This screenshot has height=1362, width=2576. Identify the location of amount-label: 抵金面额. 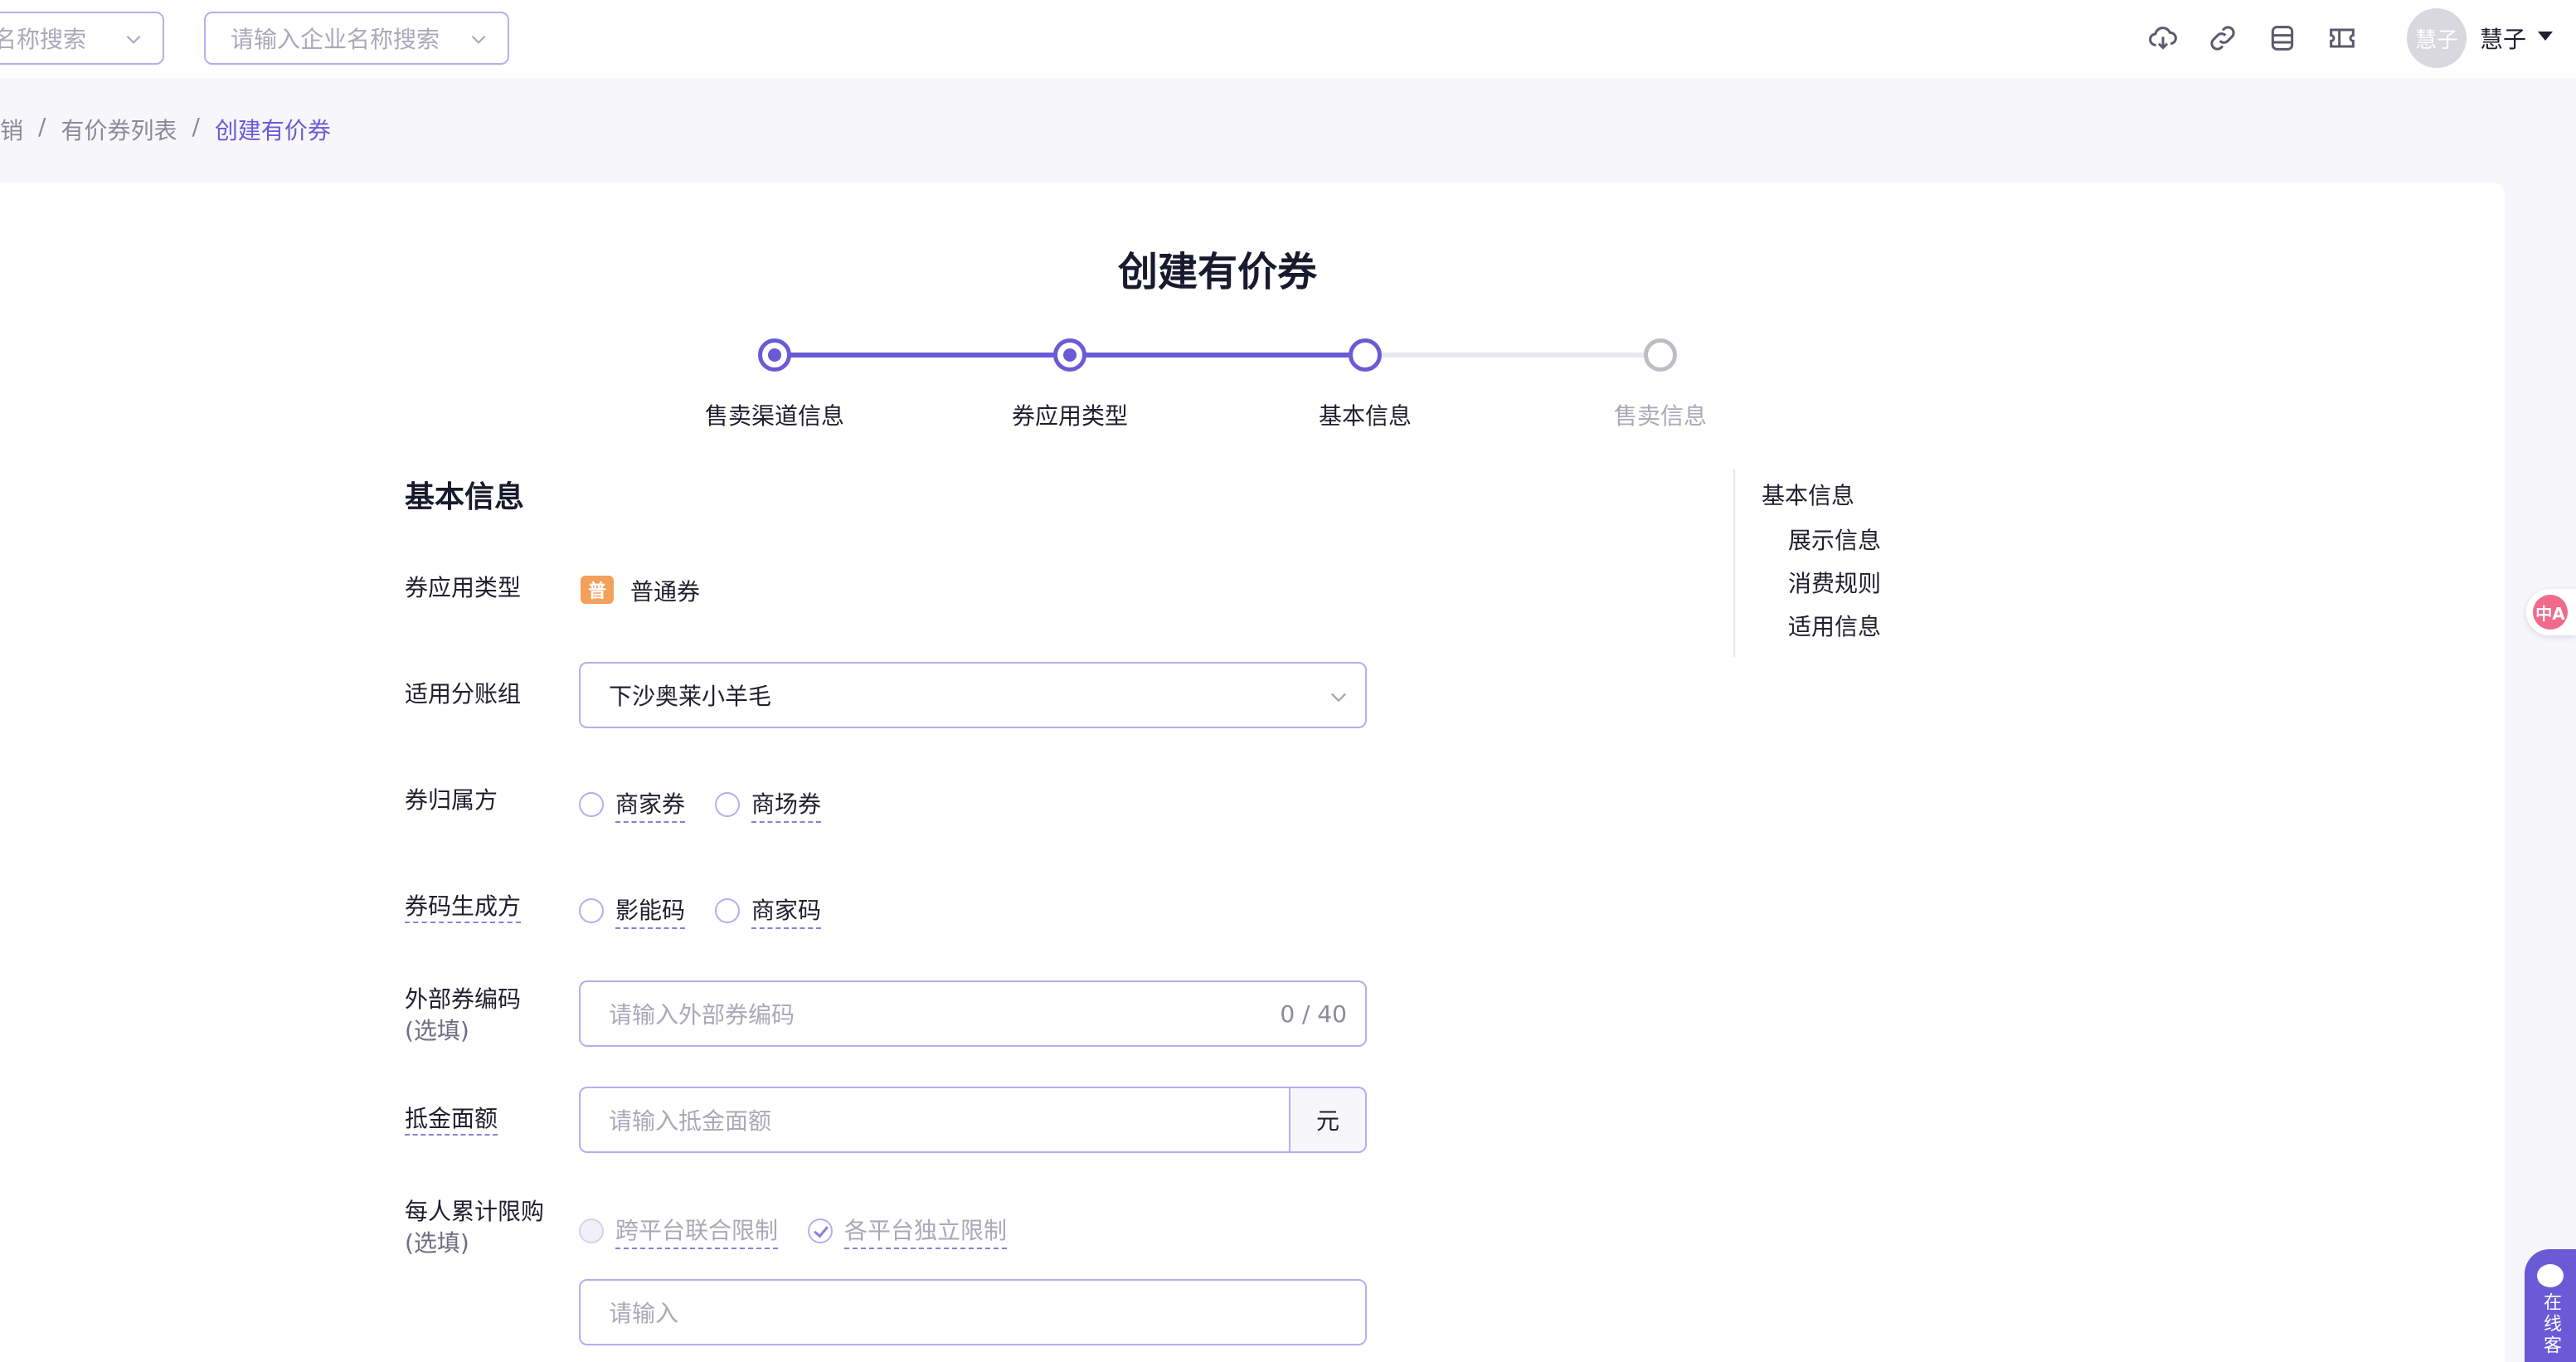
(452, 1119).